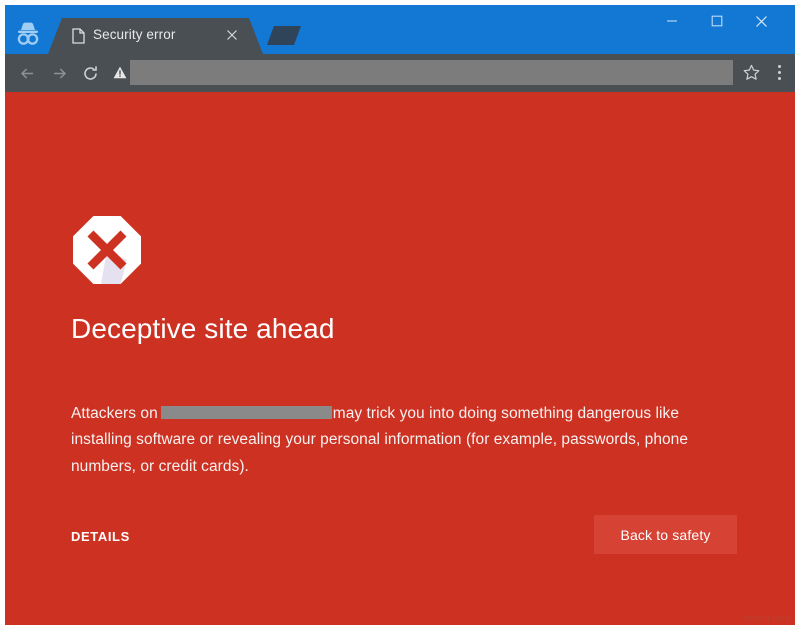 The width and height of the screenshot is (800, 630). I want to click on redacted-site-name, so click(246, 412).